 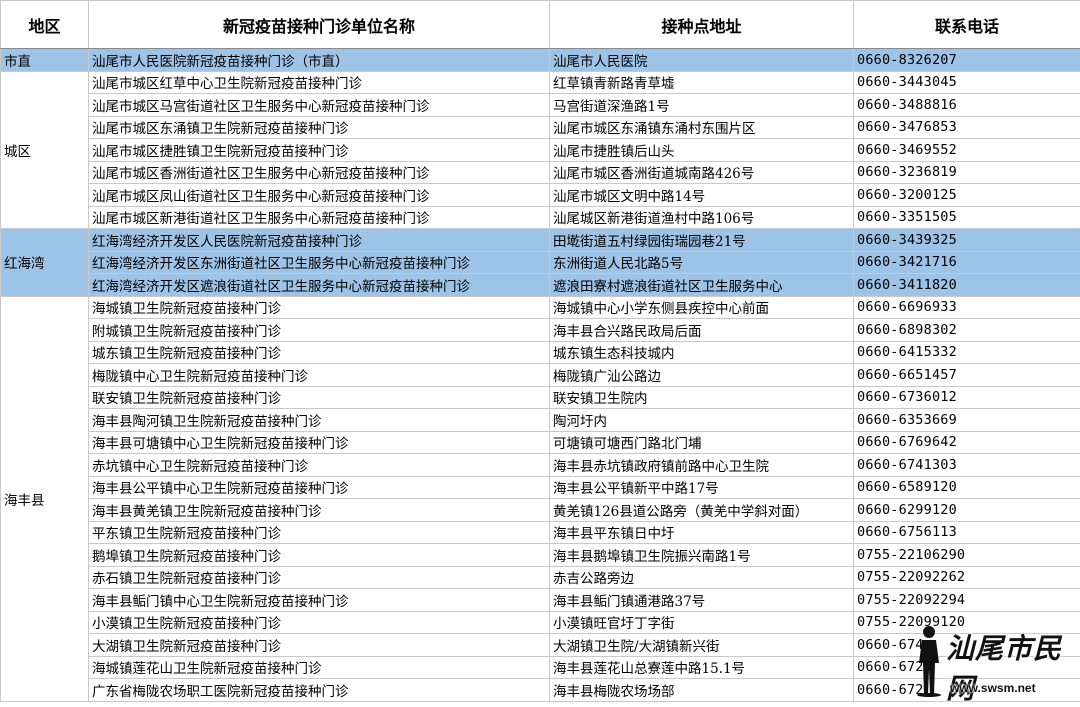 I want to click on address-cell: 海丰县公平镇新平中路17号, so click(x=702, y=487).